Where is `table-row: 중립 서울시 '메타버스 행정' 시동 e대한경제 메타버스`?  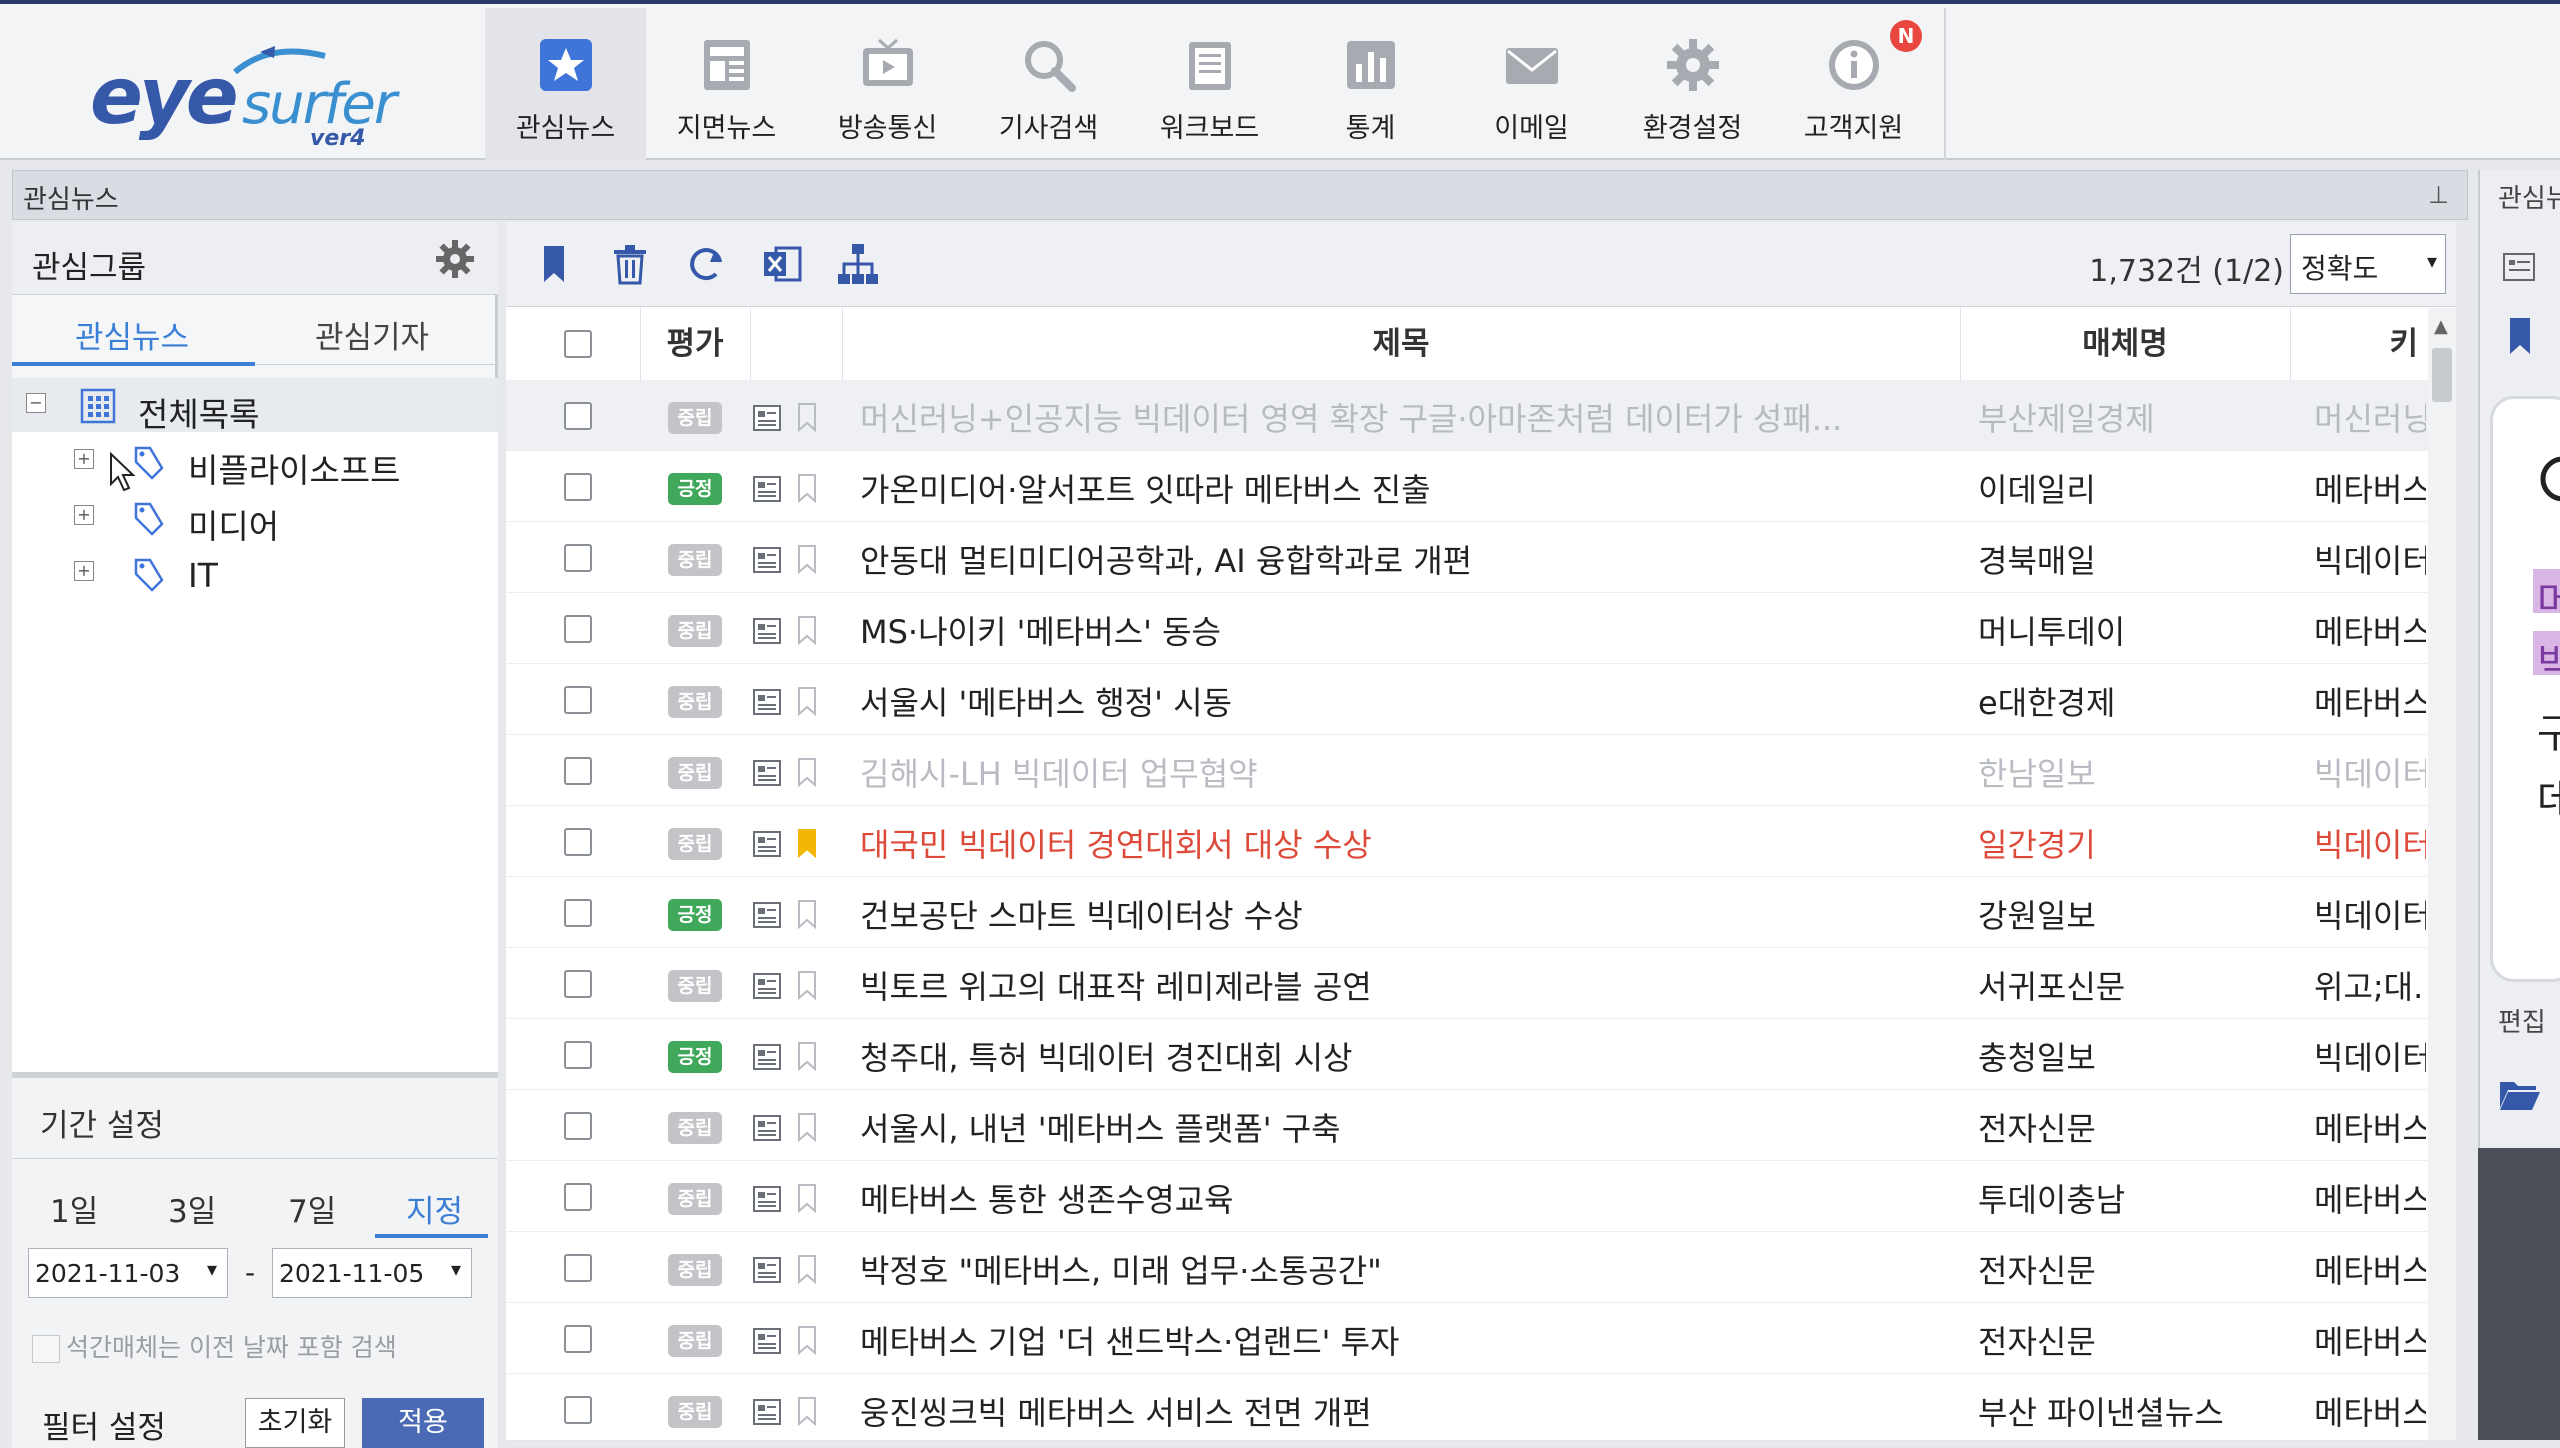 table-row: 중립 서울시 '메타버스 행정' 시동 e대한경제 메타버스 is located at coordinates (1467, 699).